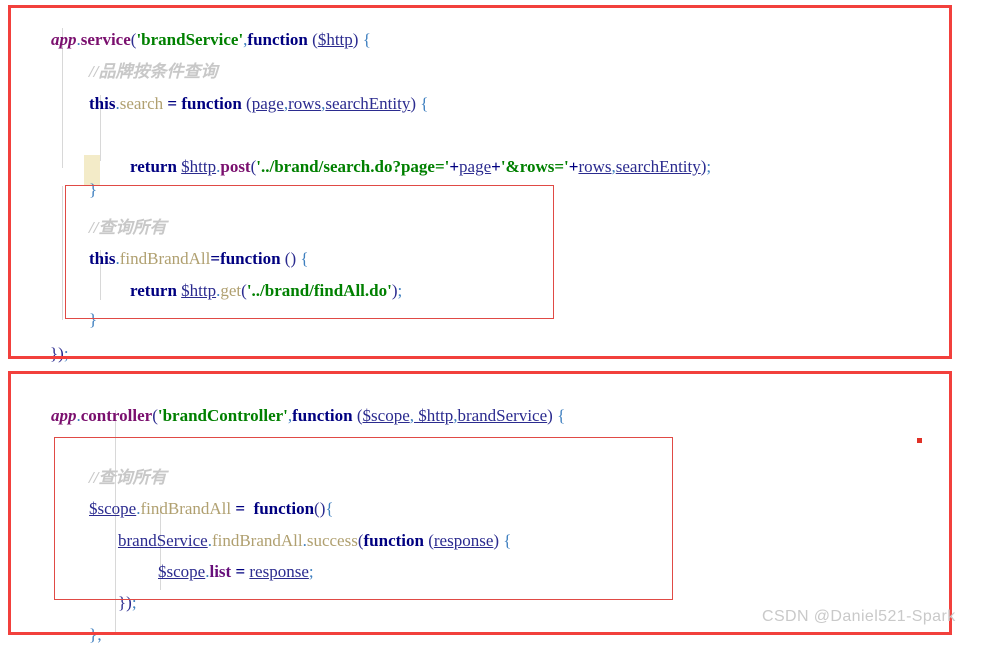  What do you see at coordinates (859, 616) in the screenshot?
I see `watermark-label: CSDN @Daniel521-Spark` at bounding box center [859, 616].